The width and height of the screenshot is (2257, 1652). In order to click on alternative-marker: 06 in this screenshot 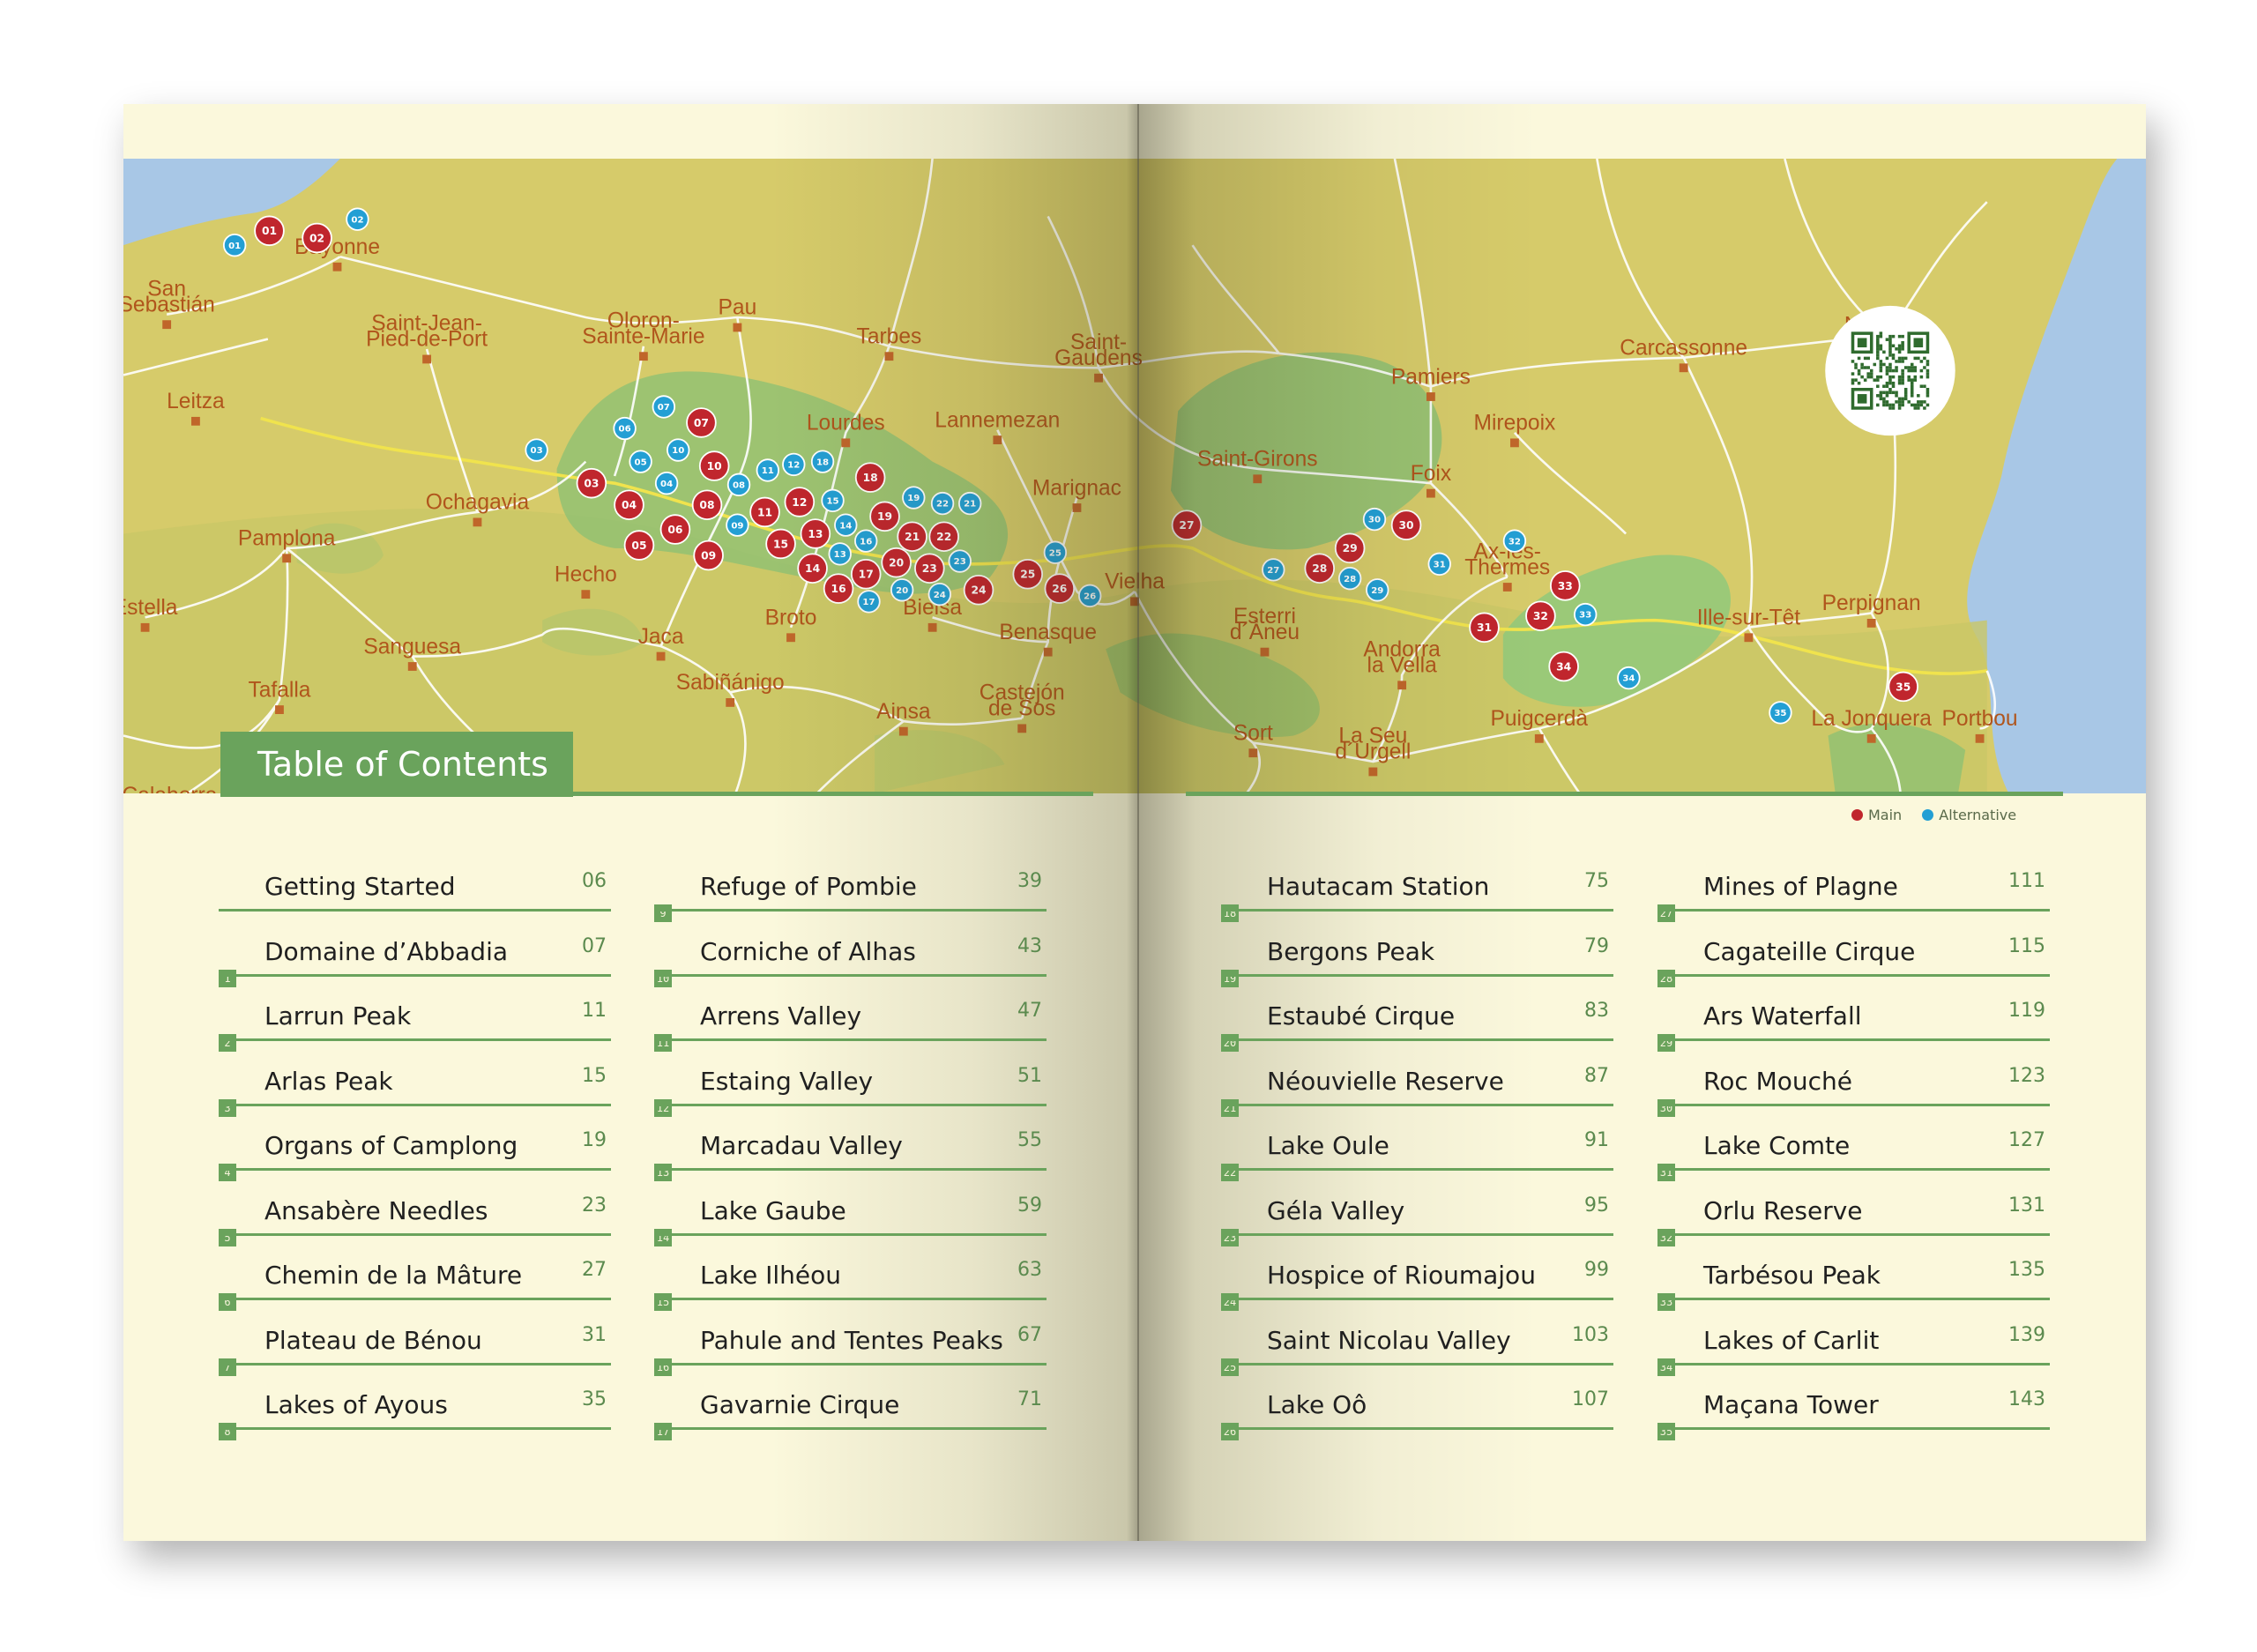, I will do `click(625, 428)`.